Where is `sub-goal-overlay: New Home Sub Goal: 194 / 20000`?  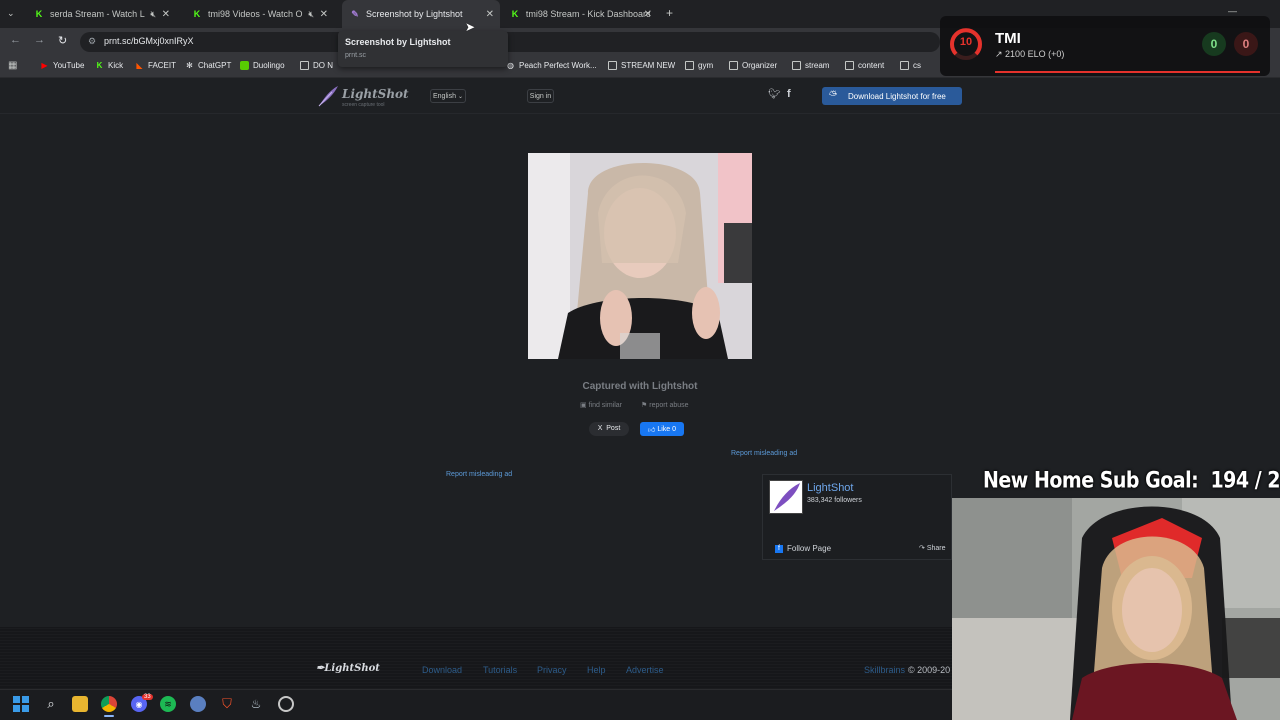 sub-goal-overlay: New Home Sub Goal: 194 / 20000 is located at coordinates (1131, 481).